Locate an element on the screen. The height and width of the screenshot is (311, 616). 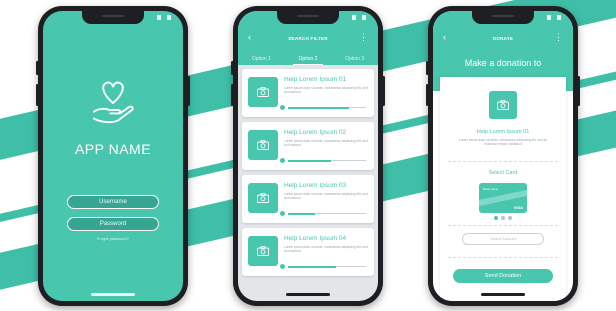
organization-name: Help Lorem Ipsum 01 is located at coordinates (503, 132).